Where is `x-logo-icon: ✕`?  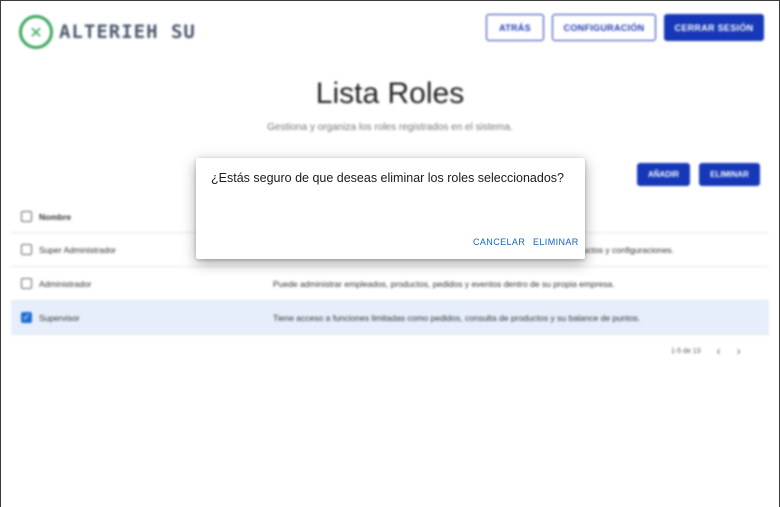 x-logo-icon: ✕ is located at coordinates (36, 32).